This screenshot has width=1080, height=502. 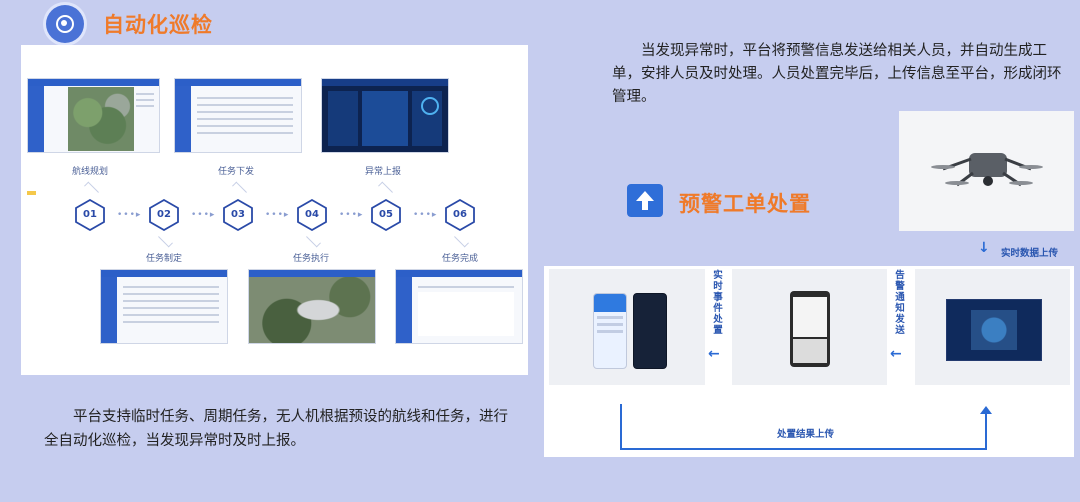 I want to click on sms-notification-phone, so click(x=809, y=327).